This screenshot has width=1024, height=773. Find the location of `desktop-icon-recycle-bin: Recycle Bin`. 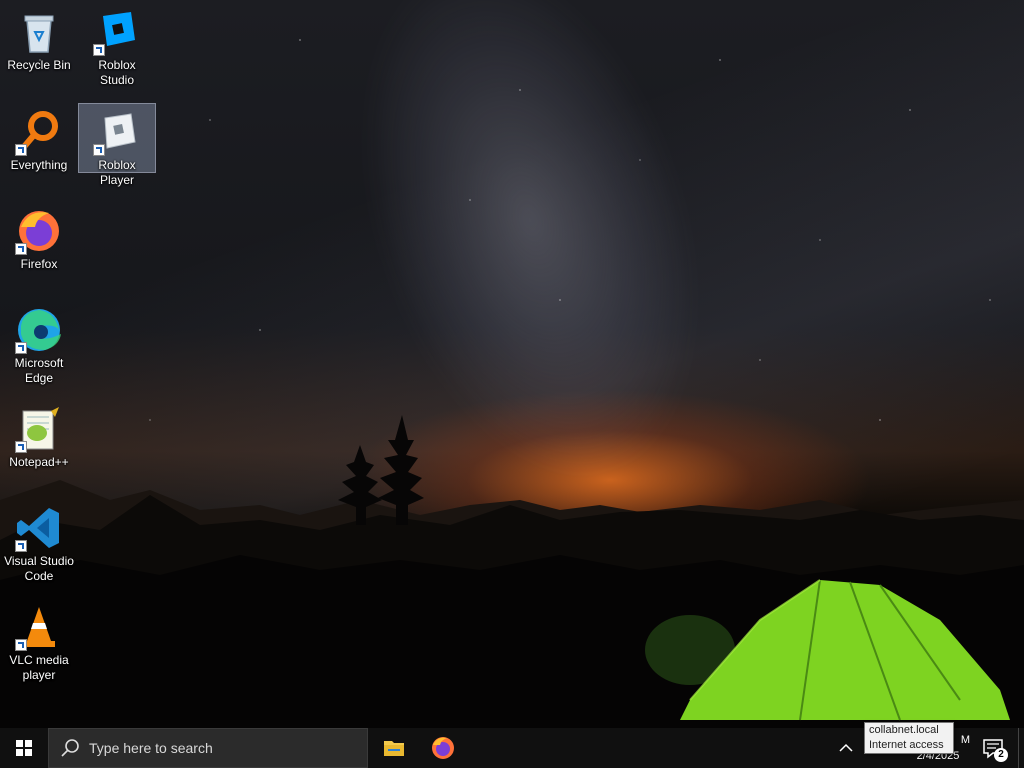

desktop-icon-recycle-bin: Recycle Bin is located at coordinates (39, 39).